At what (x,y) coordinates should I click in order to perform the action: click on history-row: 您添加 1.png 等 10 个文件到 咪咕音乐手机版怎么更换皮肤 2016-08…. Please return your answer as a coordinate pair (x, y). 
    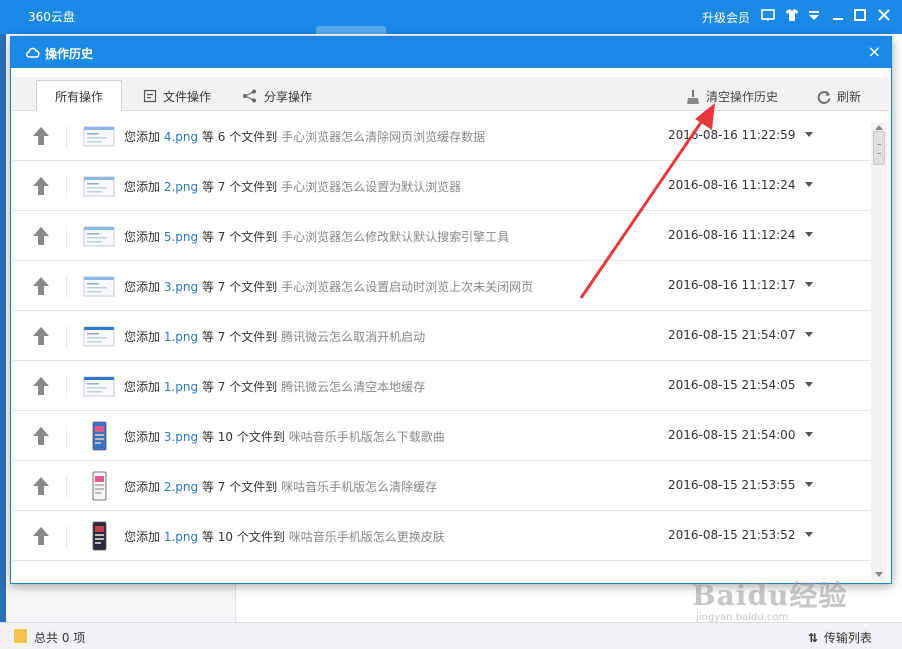
    Looking at the image, I should click on (441, 536).